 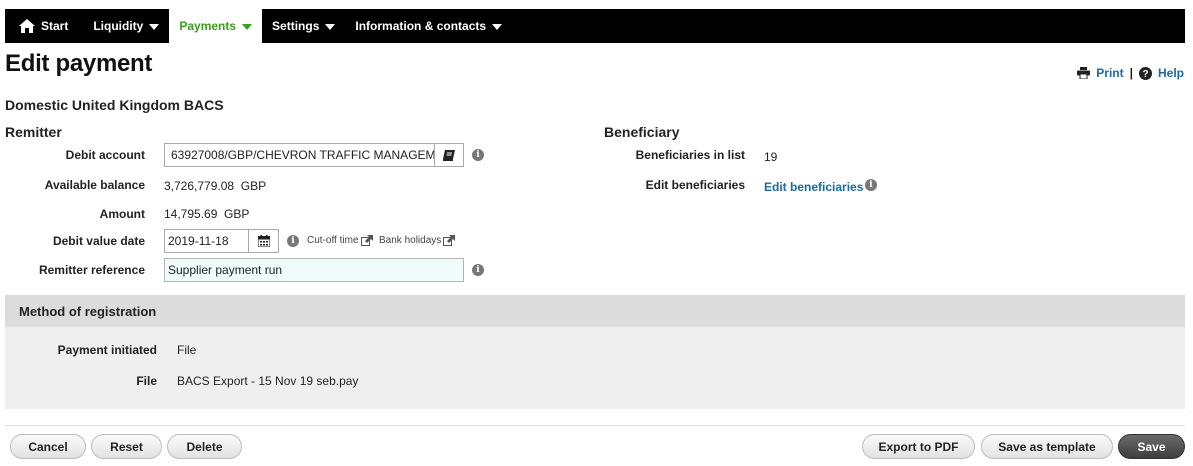 I want to click on nav-item-liquidity: Liquidity, so click(x=126, y=26).